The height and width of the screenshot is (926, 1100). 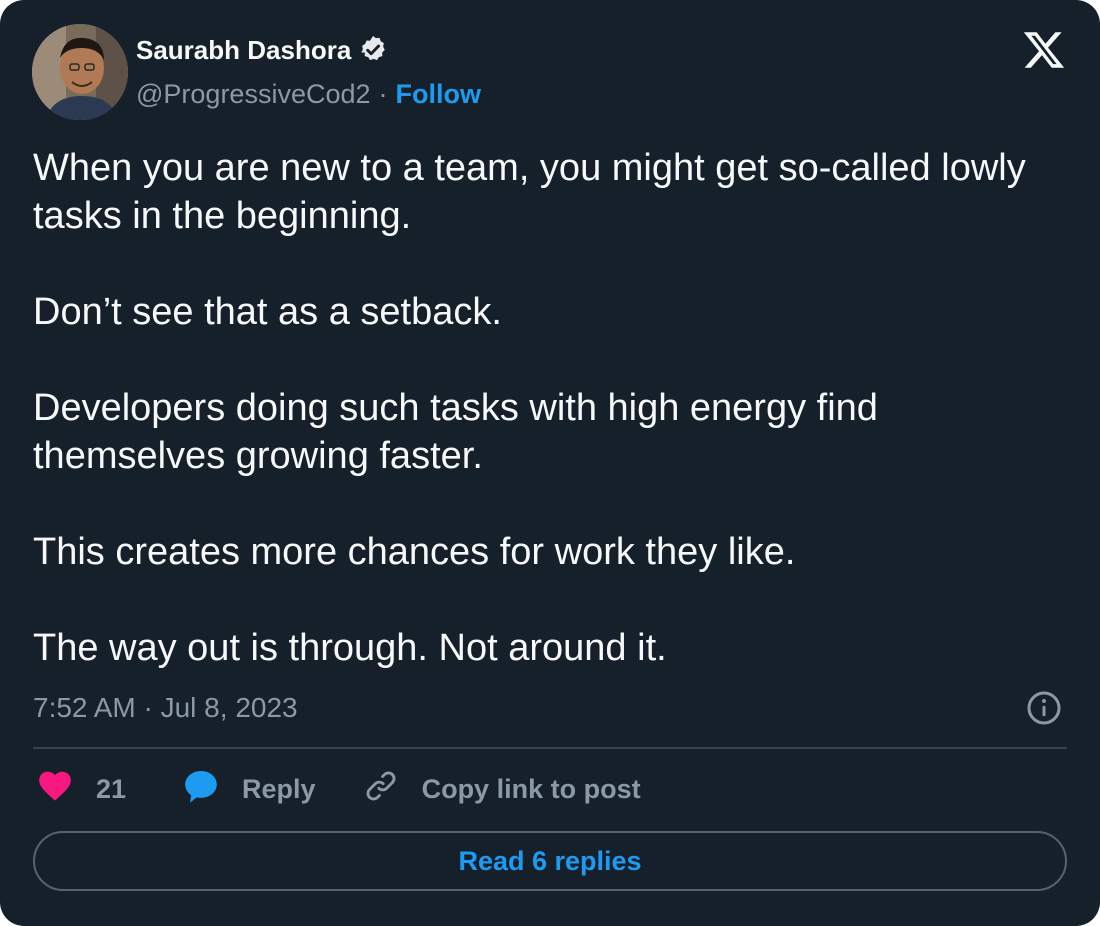 What do you see at coordinates (81, 789) in the screenshot?
I see `like-button: 21` at bounding box center [81, 789].